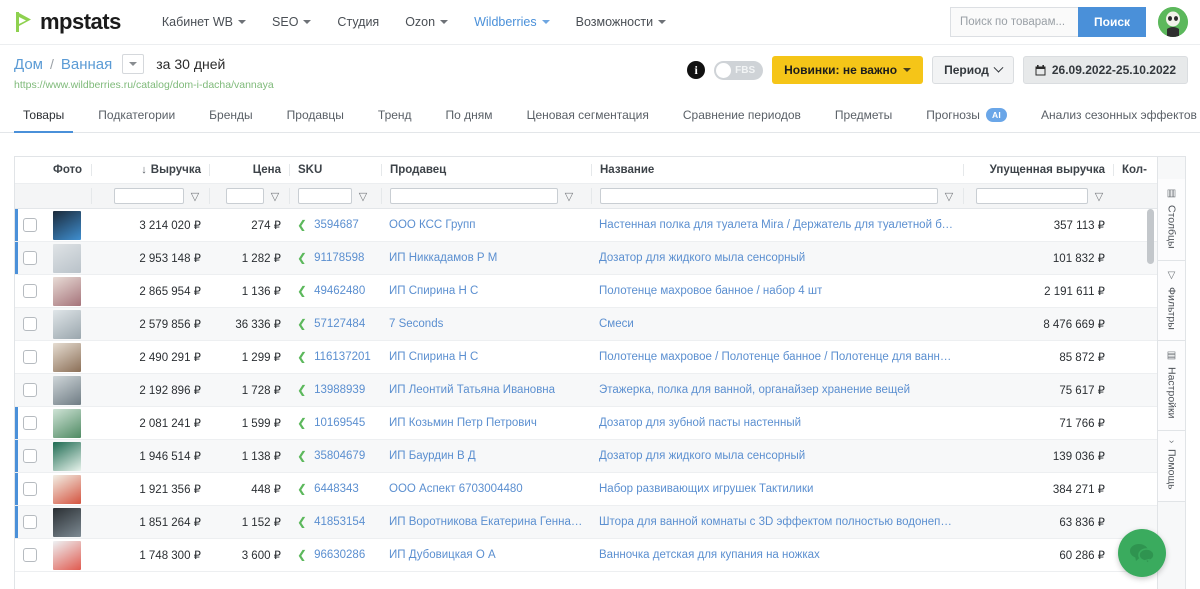 This screenshot has height=589, width=1200. Describe the element at coordinates (1171, 220) in the screenshot. I see `rail-button-columns: ▥ Столбцы` at that location.